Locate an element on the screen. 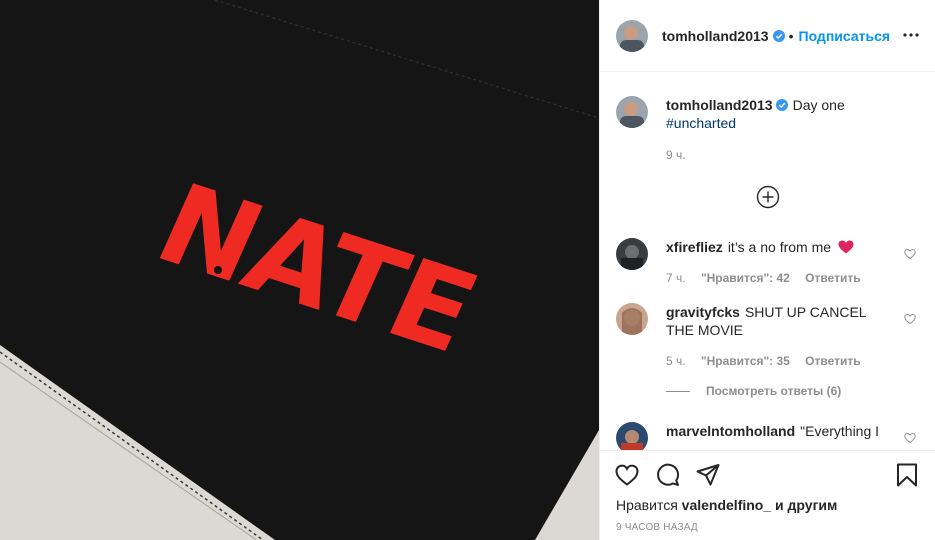 This screenshot has width=935, height=540. more-dots-icon is located at coordinates (911, 35).